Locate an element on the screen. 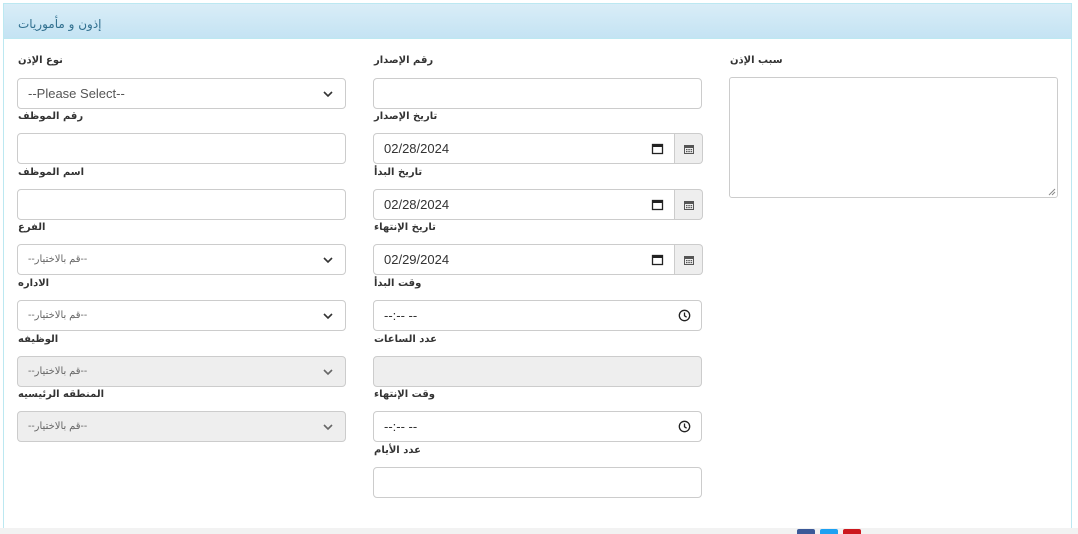 The height and width of the screenshot is (534, 1078). issue-number-input is located at coordinates (537, 93).